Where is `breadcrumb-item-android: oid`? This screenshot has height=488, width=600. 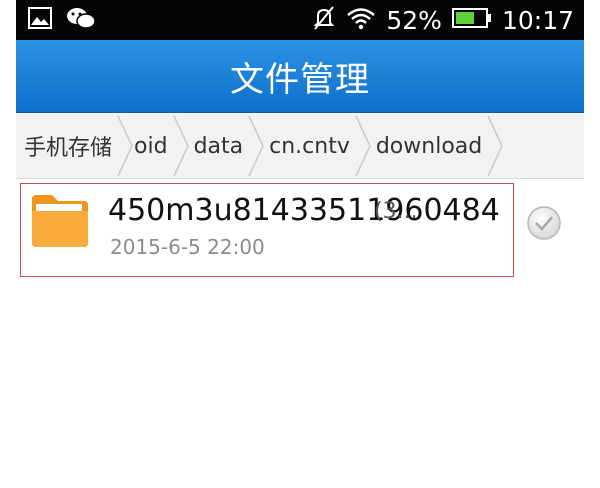
breadcrumb-item-android: oid is located at coordinates (164, 146).